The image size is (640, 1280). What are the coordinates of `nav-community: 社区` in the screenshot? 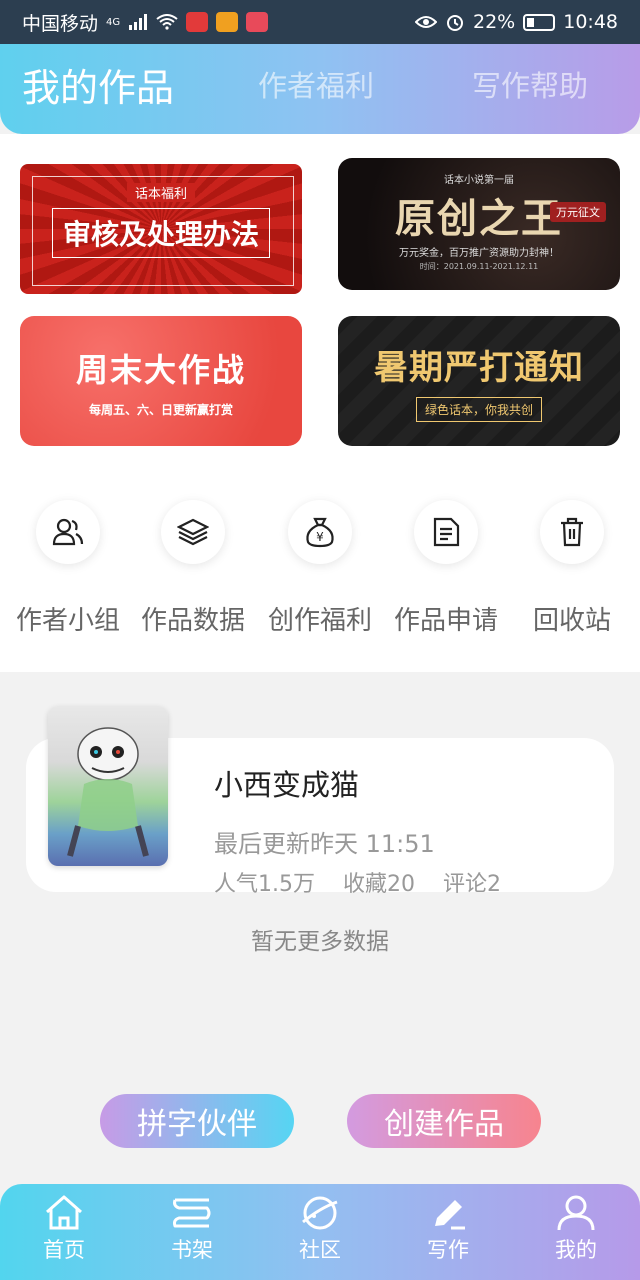 It's located at (320, 1229).